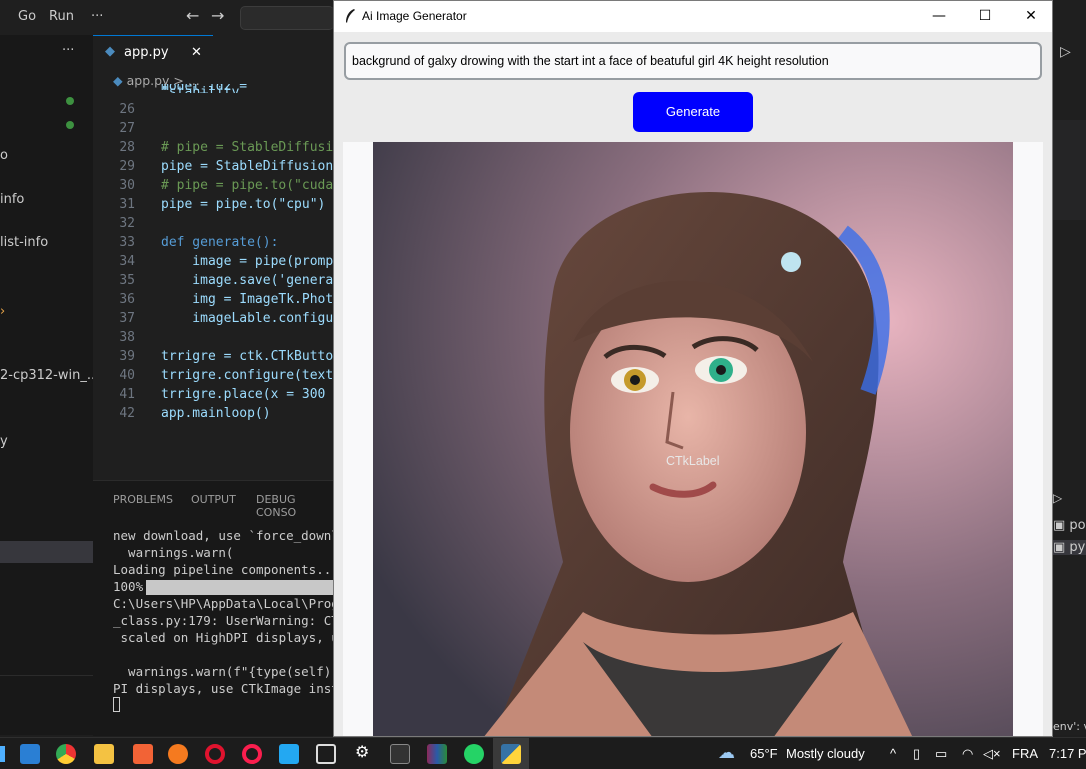 The image size is (1086, 769). What do you see at coordinates (1069, 385) in the screenshot?
I see `vscode-right-edge: ▷ ▷ ▣ pow ▣ py env': v` at bounding box center [1069, 385].